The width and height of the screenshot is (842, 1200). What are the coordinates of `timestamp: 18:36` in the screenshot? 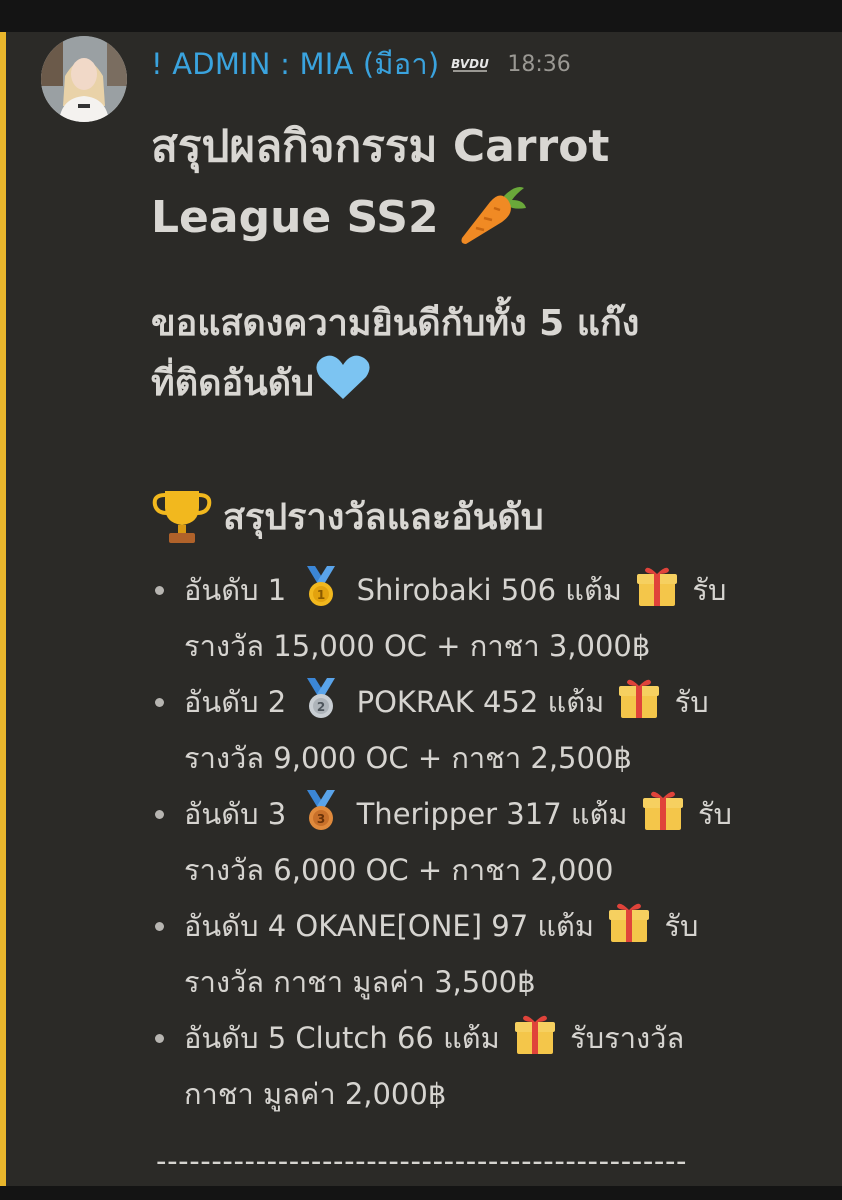 It's located at (538, 64).